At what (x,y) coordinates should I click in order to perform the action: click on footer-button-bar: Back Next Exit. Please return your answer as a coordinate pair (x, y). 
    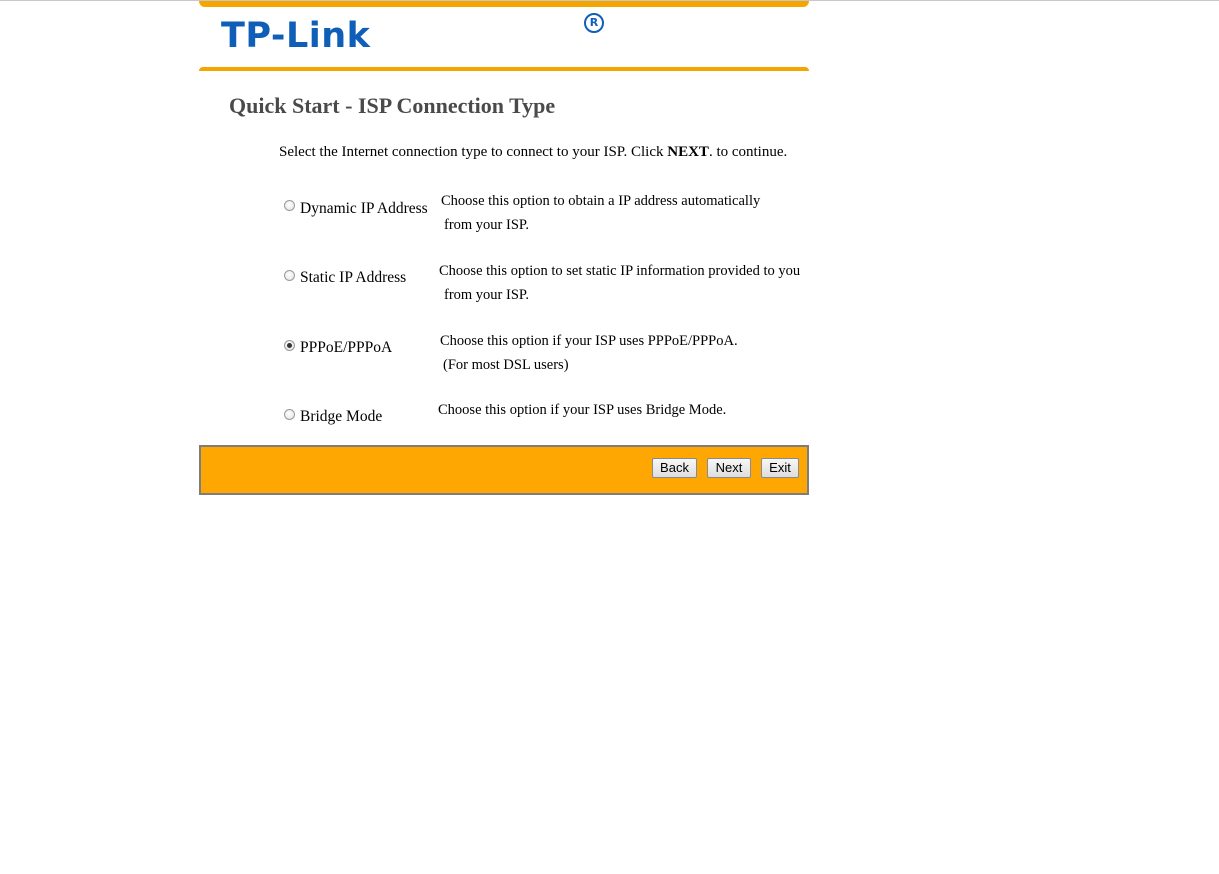
    Looking at the image, I should click on (504, 470).